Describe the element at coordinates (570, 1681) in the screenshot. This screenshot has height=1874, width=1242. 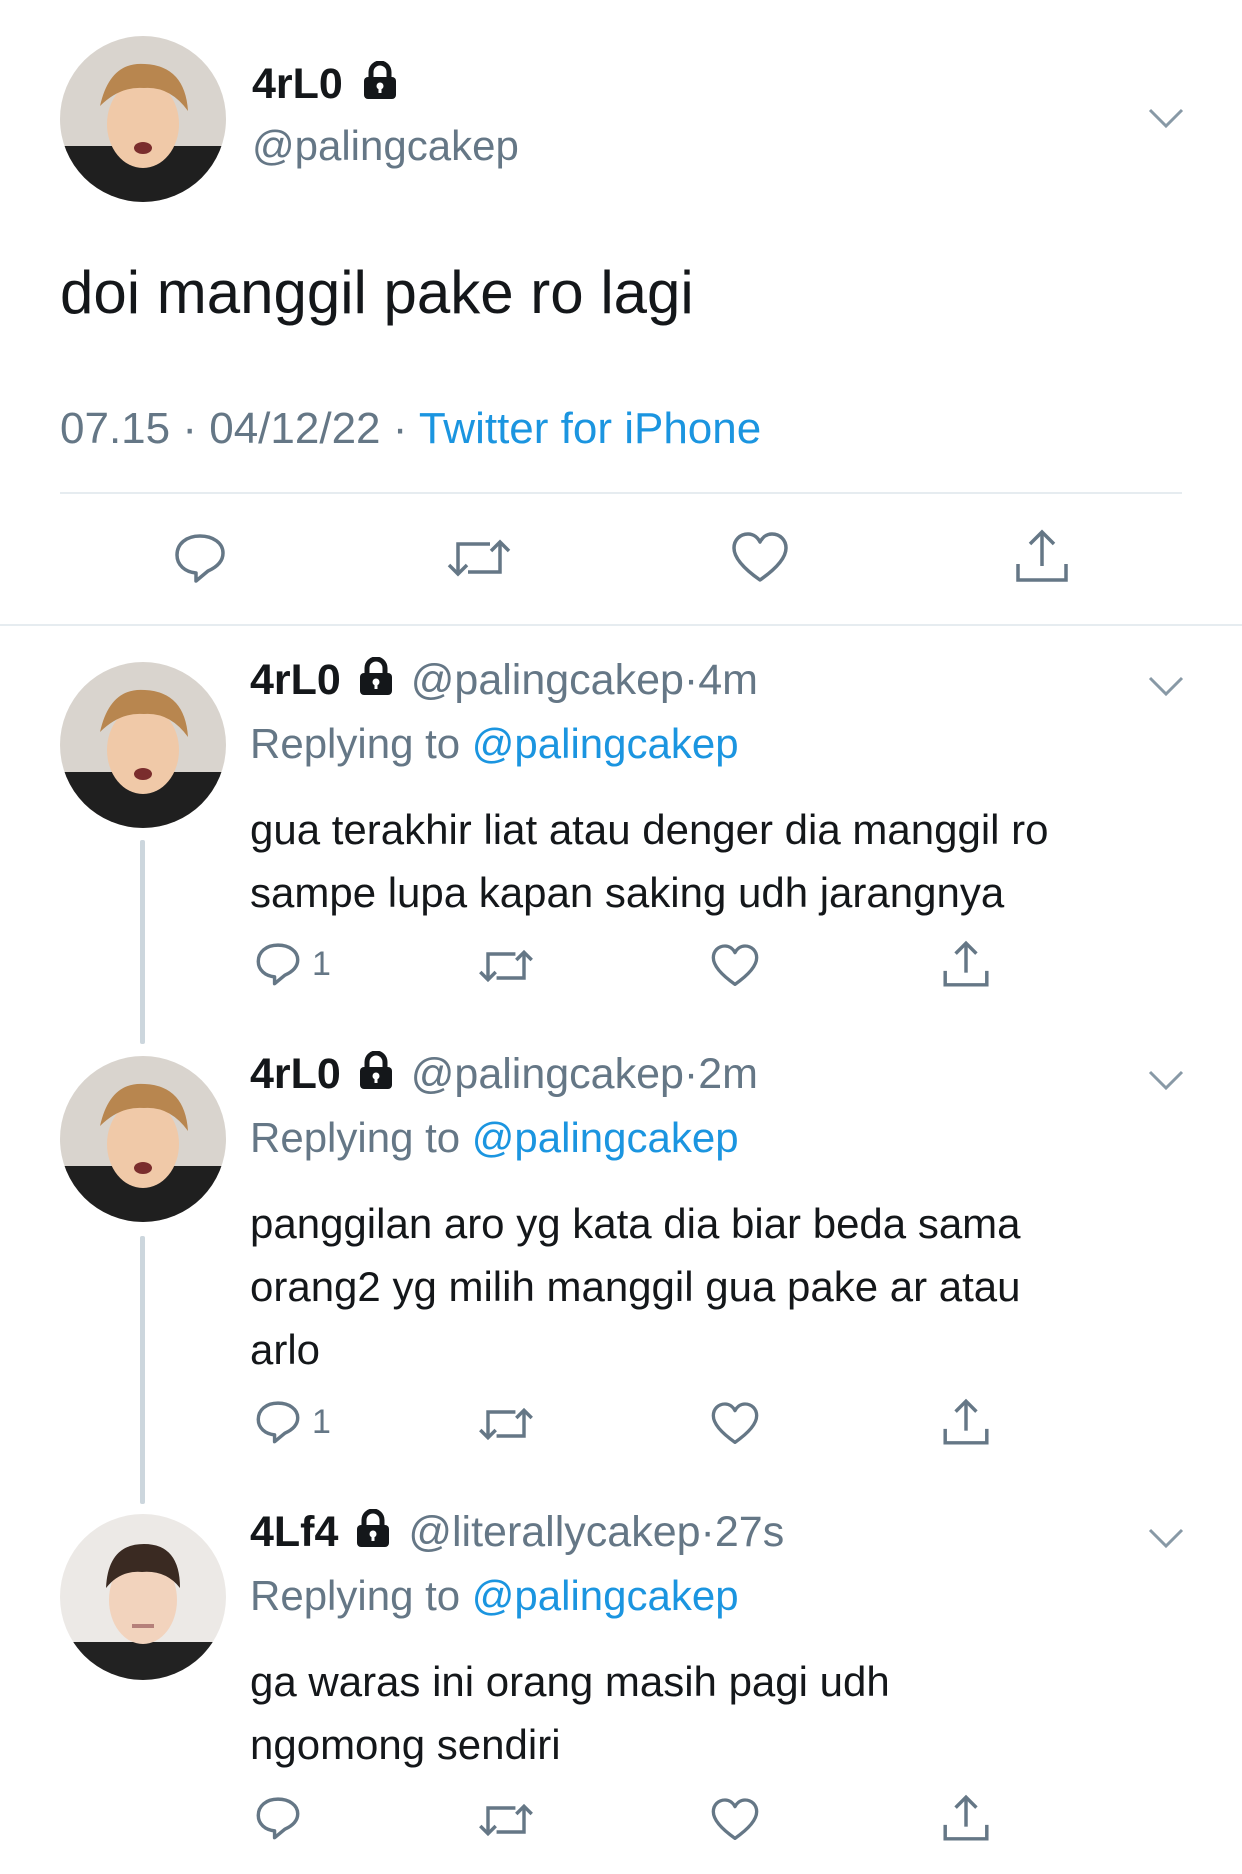
I see `tweet-text-line: ga waras ini orang masih pagi udh` at that location.